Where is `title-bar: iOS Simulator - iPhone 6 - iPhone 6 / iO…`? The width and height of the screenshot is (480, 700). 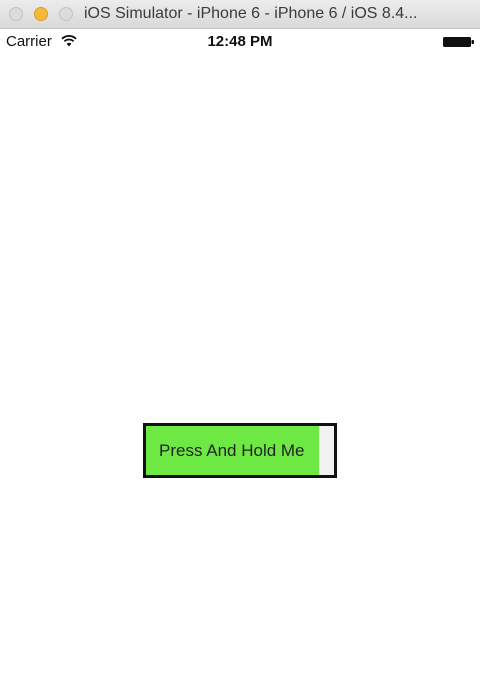
title-bar: iOS Simulator - iPhone 6 - iPhone 6 / iO… is located at coordinates (240, 14).